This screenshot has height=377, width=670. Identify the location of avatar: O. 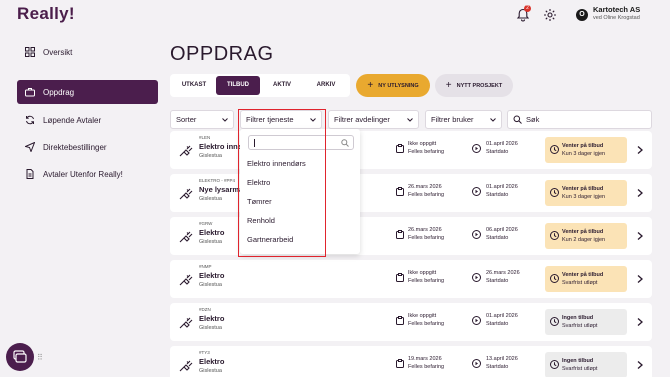
(582, 15).